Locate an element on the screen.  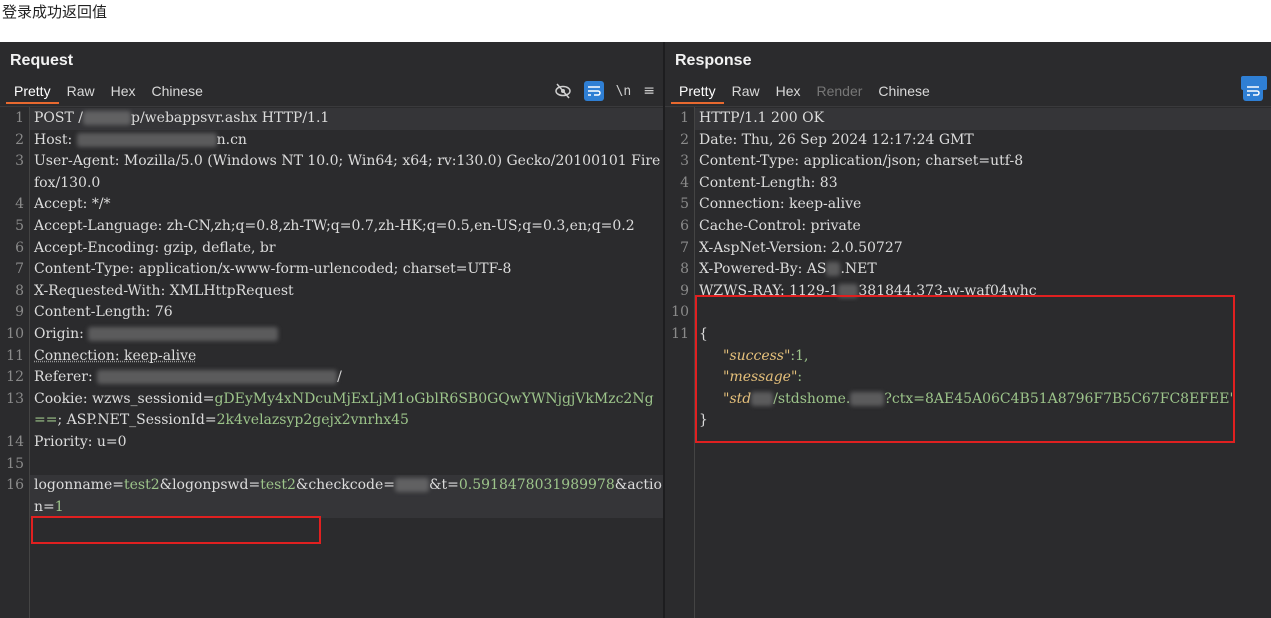
line-number: 12 is located at coordinates (15, 377).